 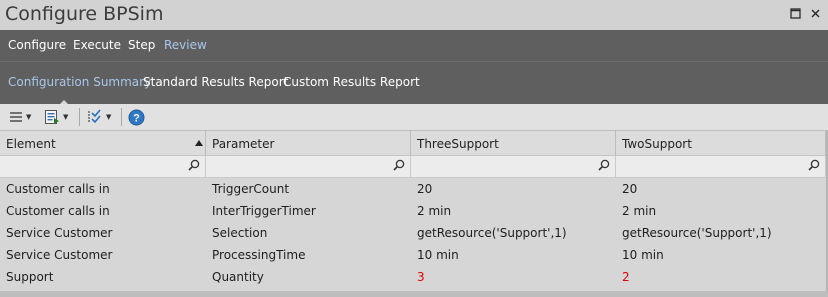 What do you see at coordinates (264, 211) in the screenshot?
I see `cell-parameter: InterTriggerTimer` at bounding box center [264, 211].